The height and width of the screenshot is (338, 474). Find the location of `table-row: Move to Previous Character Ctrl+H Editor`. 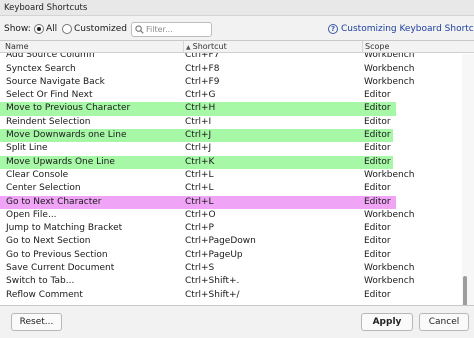

table-row: Move to Previous Character Ctrl+H Editor is located at coordinates (231, 109).